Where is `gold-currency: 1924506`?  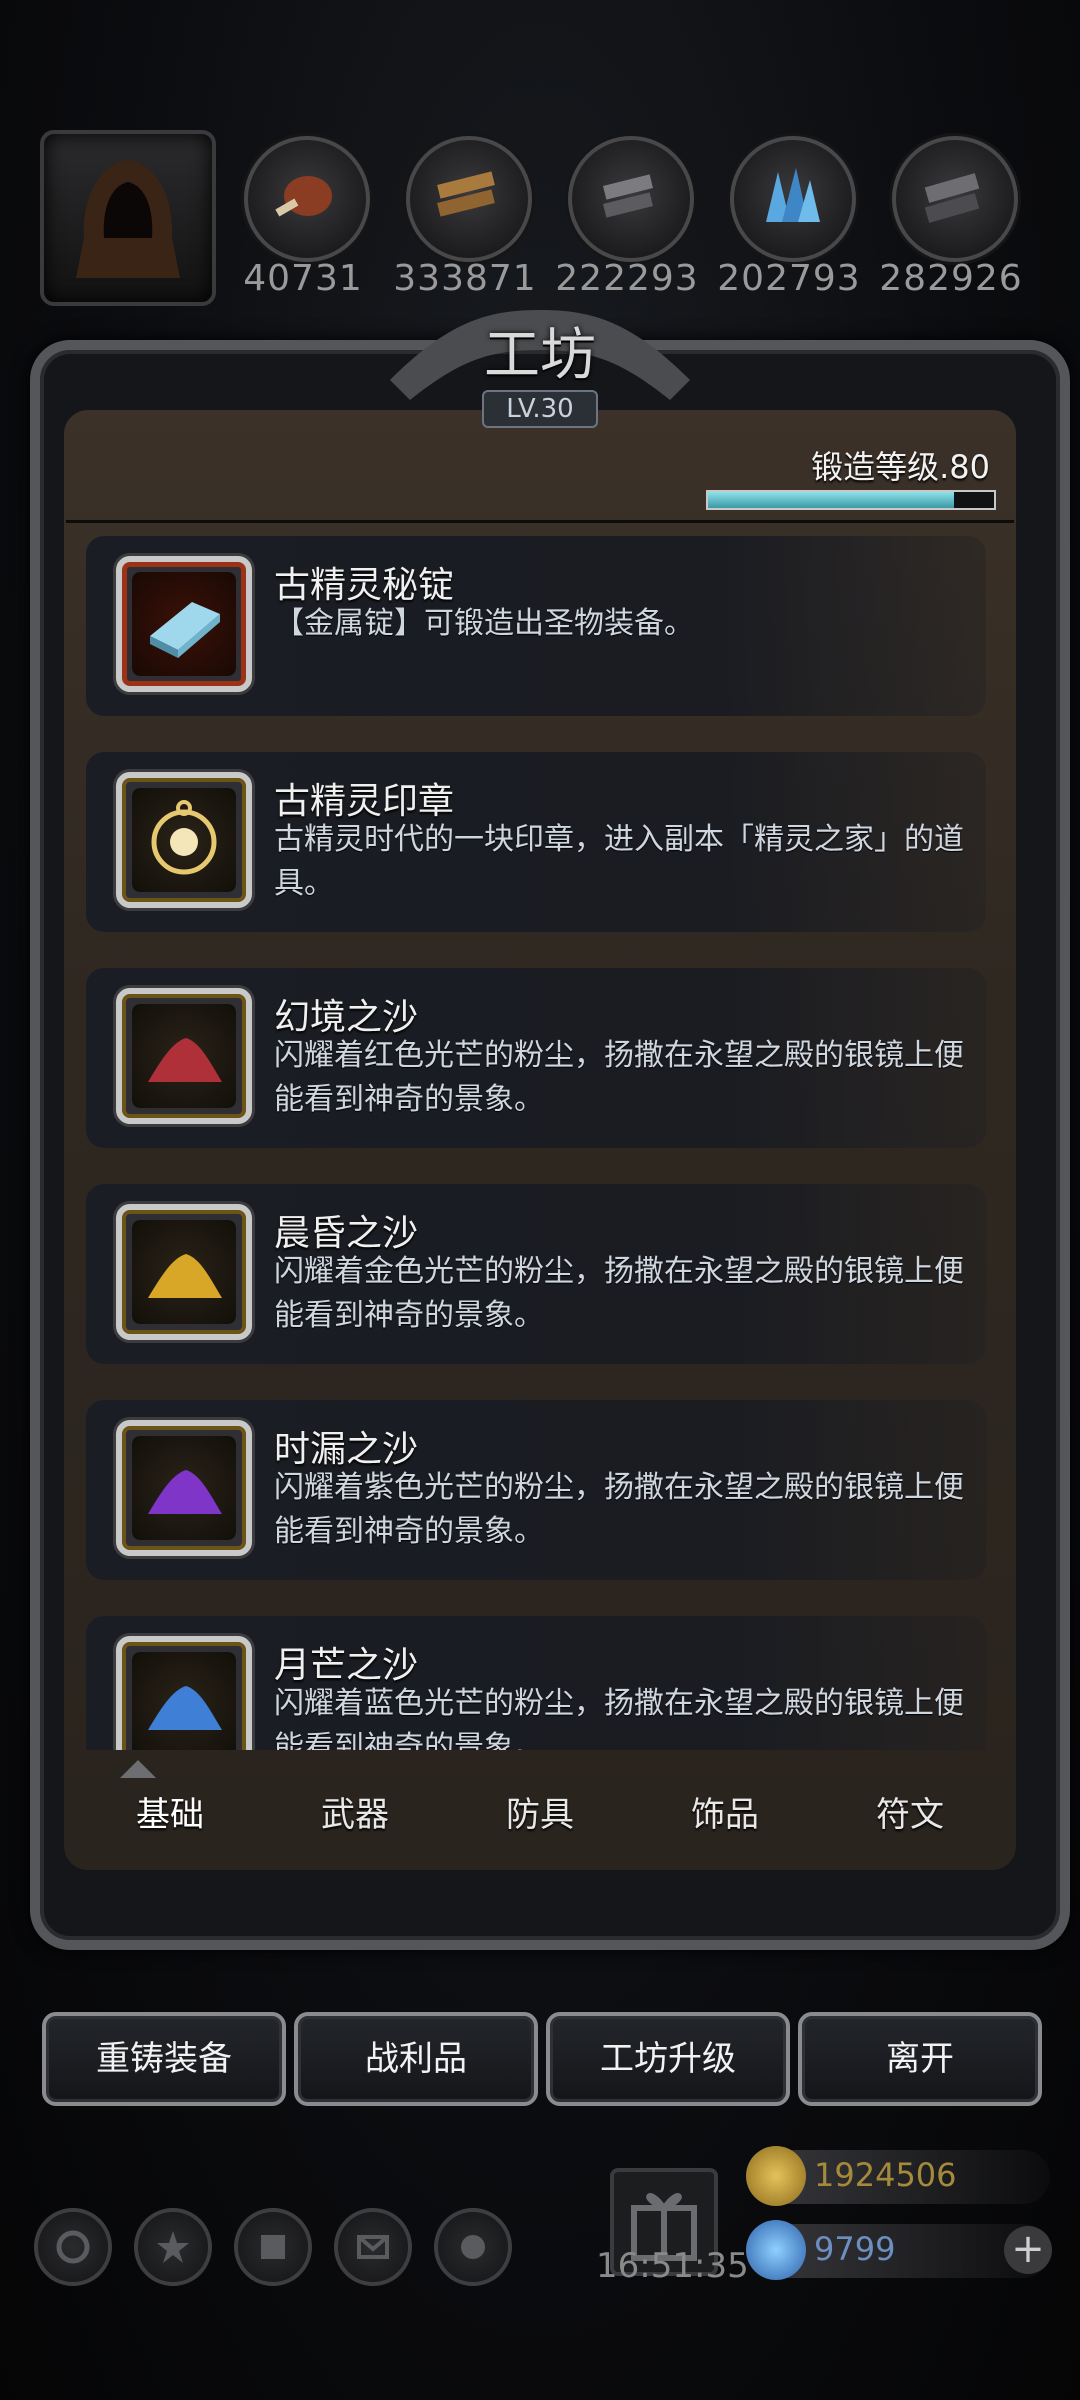 gold-currency: 1924506 is located at coordinates (898, 2176).